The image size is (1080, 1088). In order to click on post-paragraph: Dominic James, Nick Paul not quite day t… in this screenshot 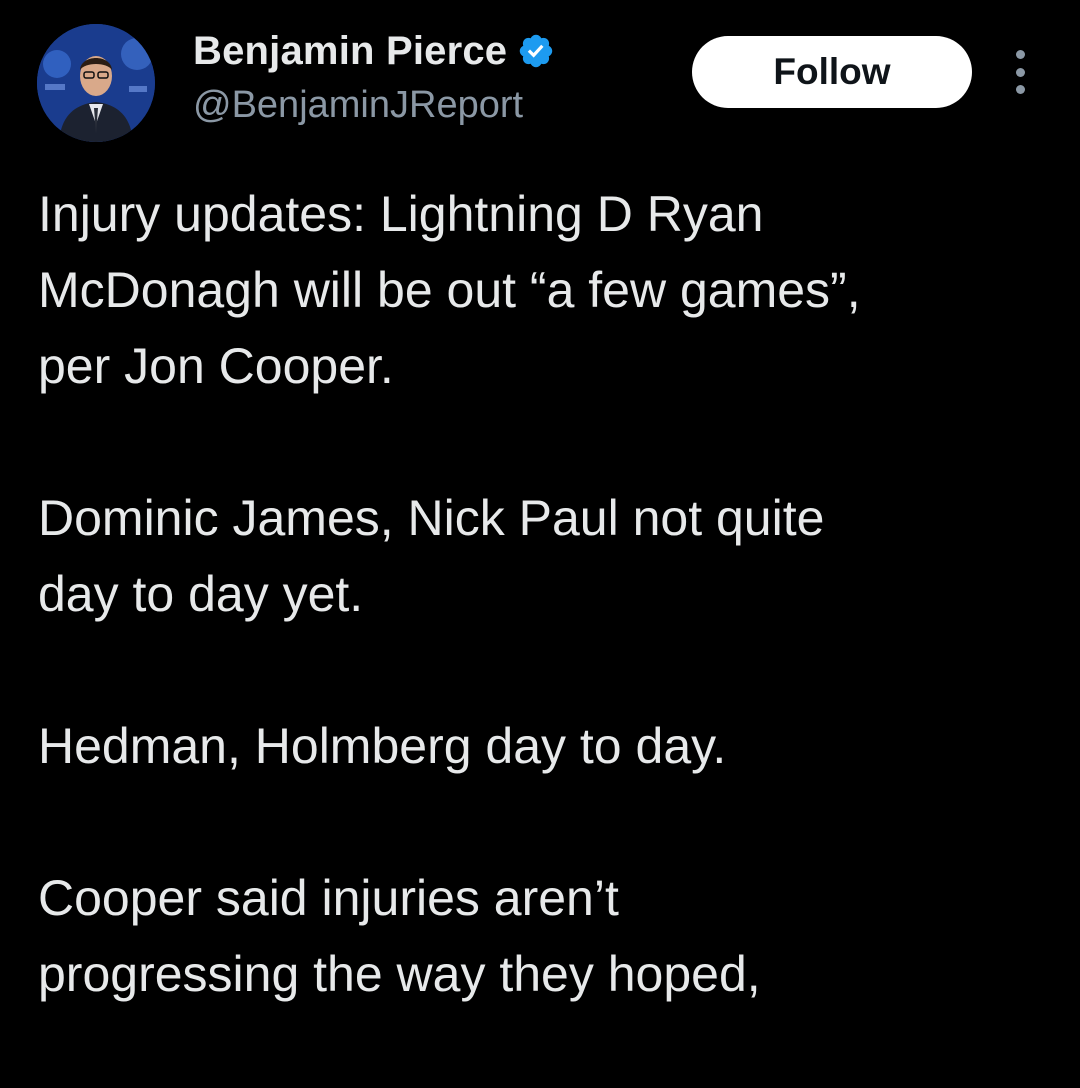, I will do `click(543, 556)`.